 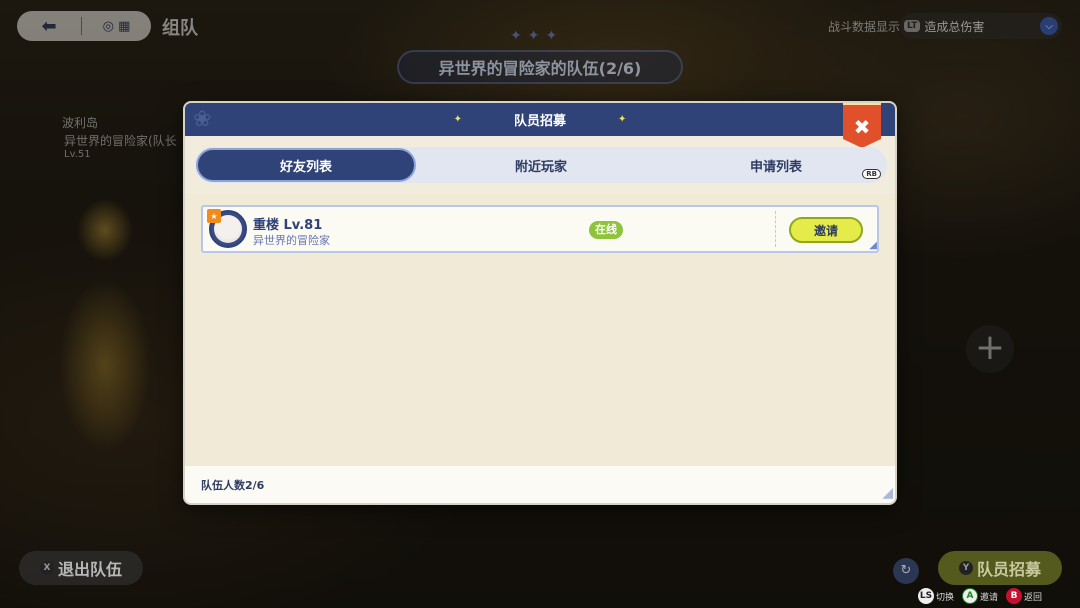 What do you see at coordinates (954, 26) in the screenshot?
I see `damage-option-label: 造成总伤害` at bounding box center [954, 26].